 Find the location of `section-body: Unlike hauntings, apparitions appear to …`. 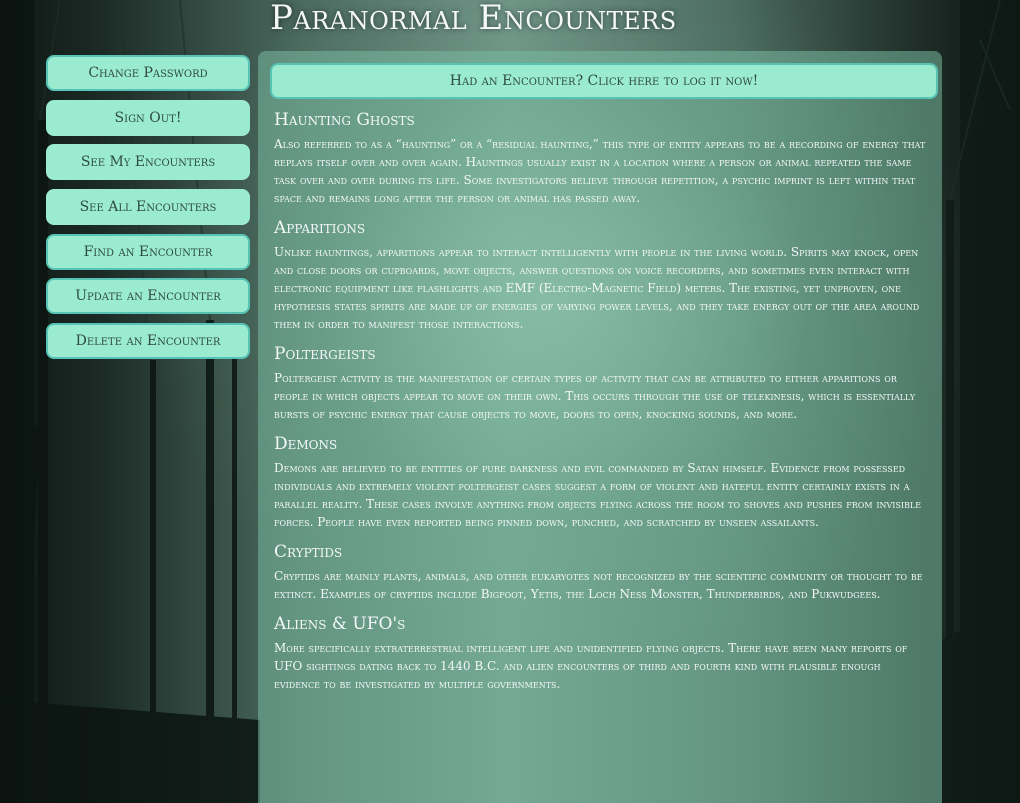

section-body: Unlike hauntings, apparitions appear to … is located at coordinates (597, 288).